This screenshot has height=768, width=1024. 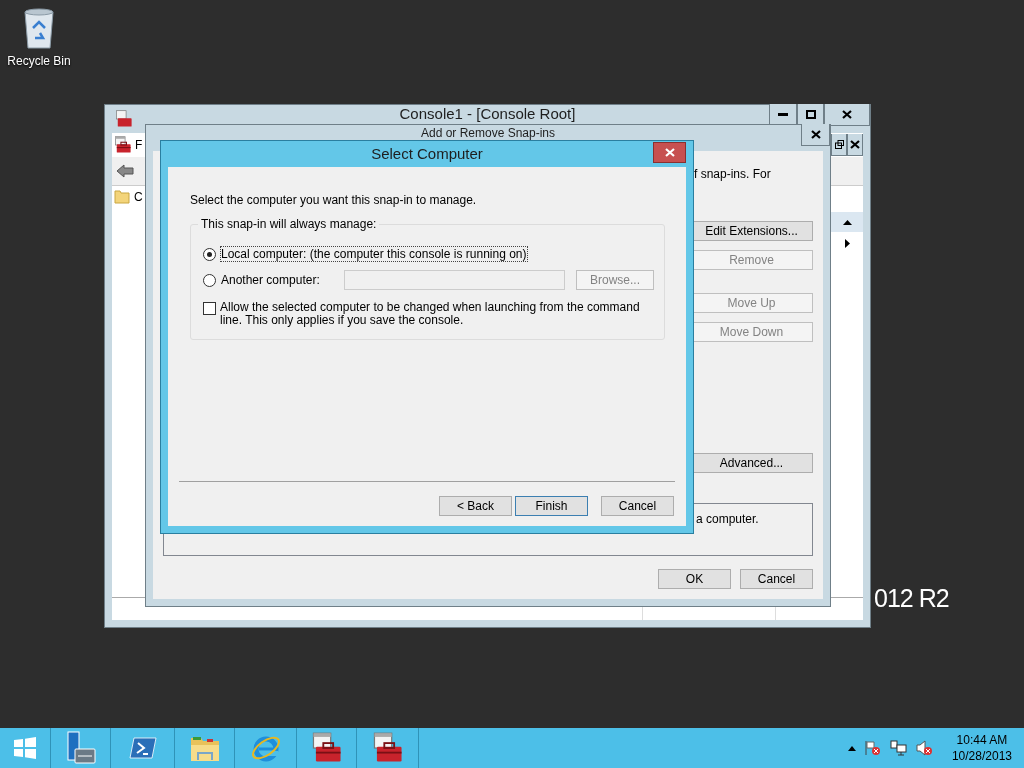 What do you see at coordinates (138, 197) in the screenshot?
I see `tree-item: C` at bounding box center [138, 197].